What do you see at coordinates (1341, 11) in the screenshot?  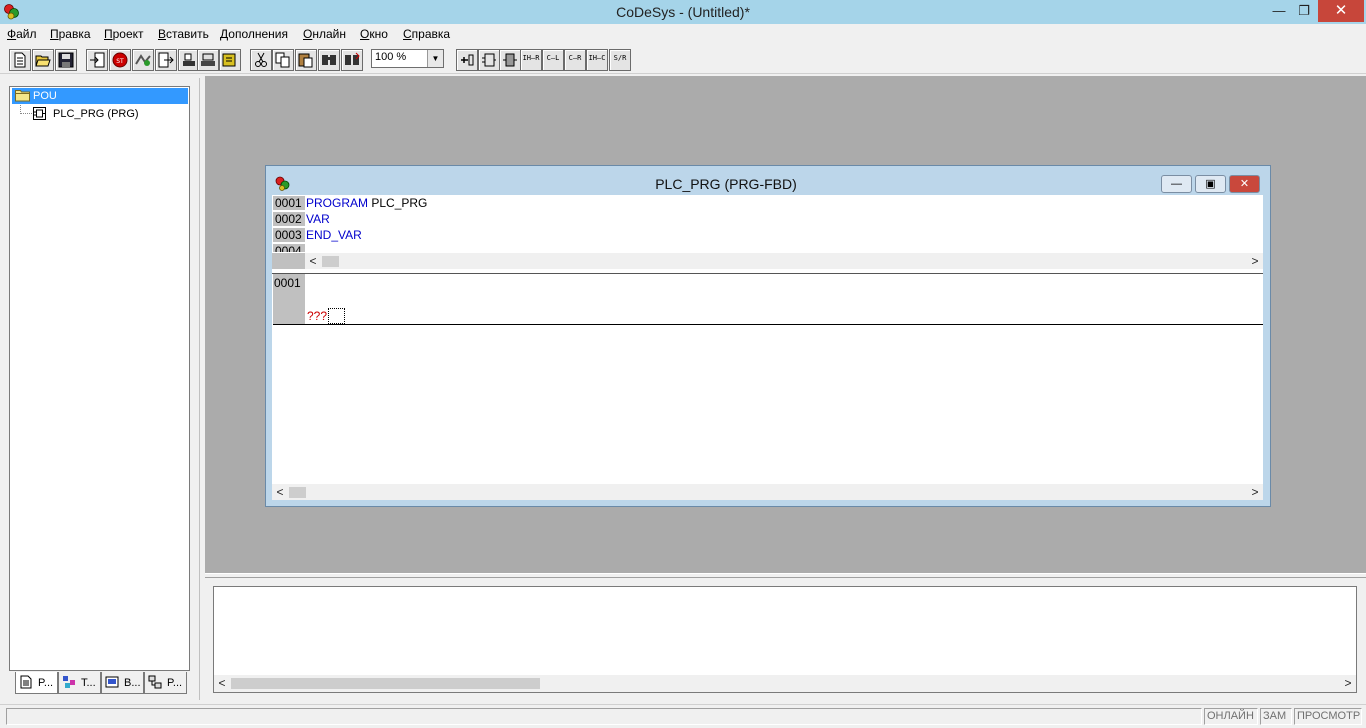 I see `close-button: ✕` at bounding box center [1341, 11].